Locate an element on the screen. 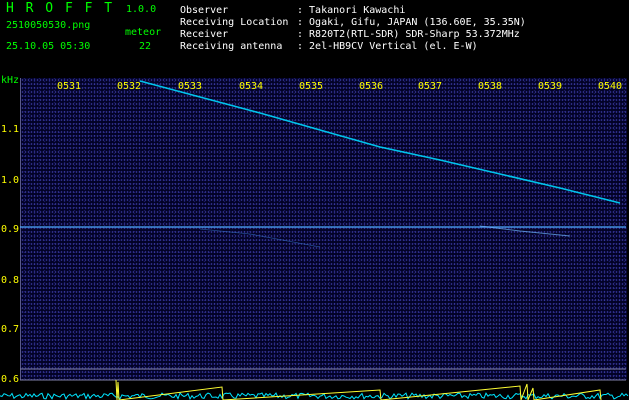 The width and height of the screenshot is (629, 400). y-tick-0-6: 0.6 is located at coordinates (10, 379).